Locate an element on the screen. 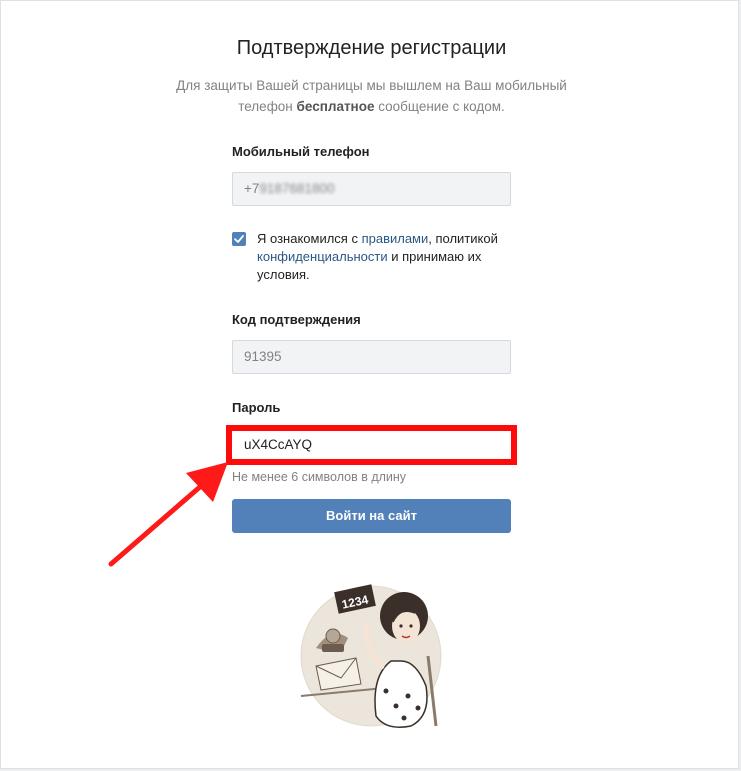 The image size is (741, 771). phone-prefix: +7 is located at coordinates (252, 188).